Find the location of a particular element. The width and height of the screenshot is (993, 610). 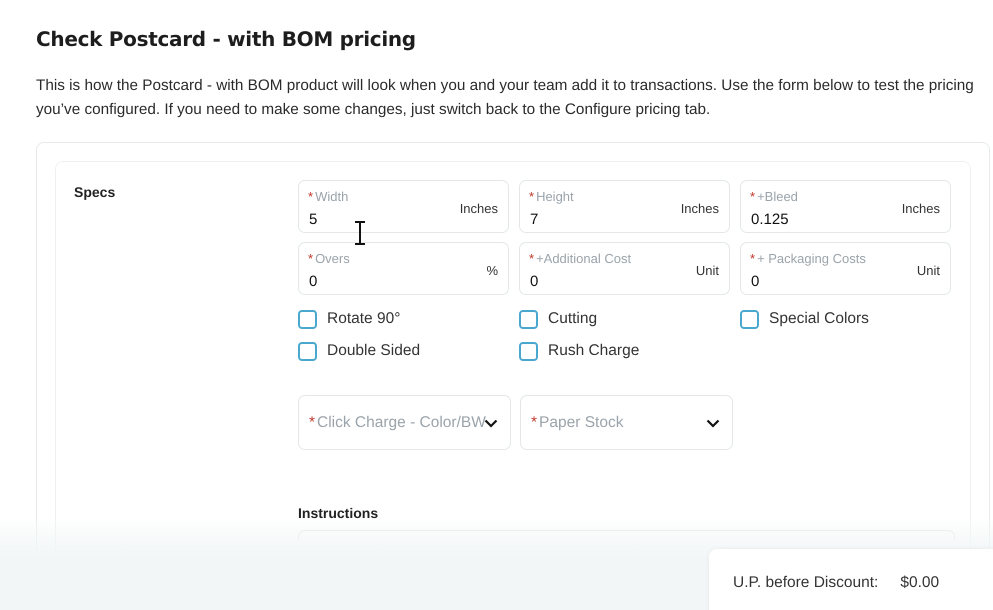

input-field: *+Additional Cost Unit 0 is located at coordinates (624, 268).